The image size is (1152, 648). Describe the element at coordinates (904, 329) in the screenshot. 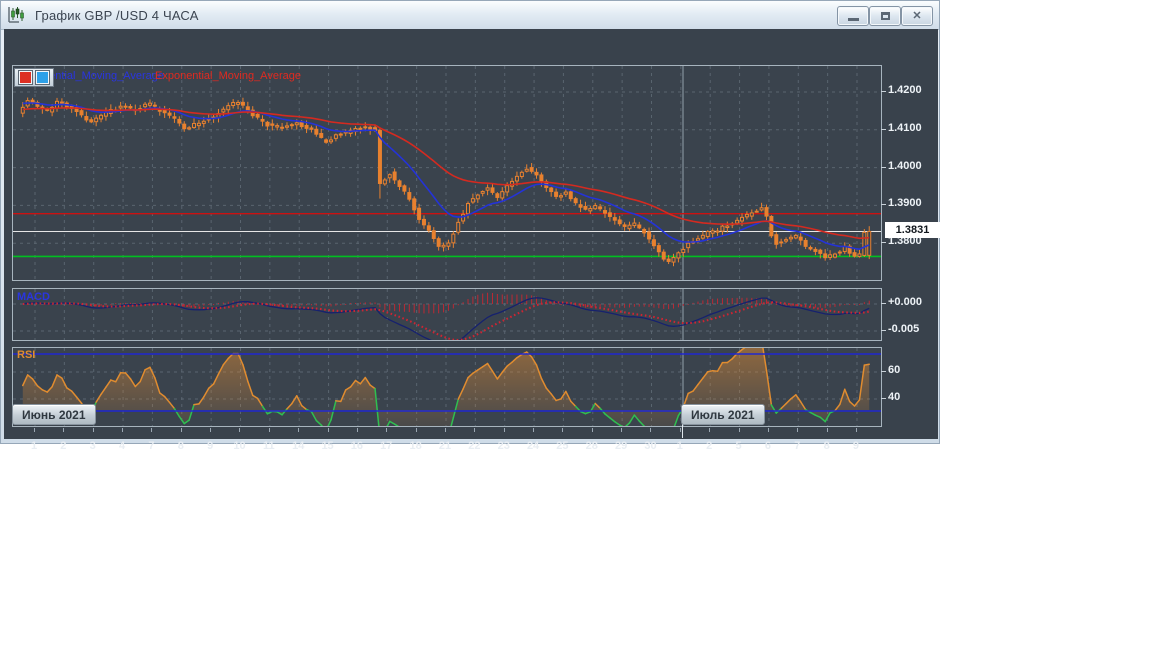

I see `macd-axis-label: -0.005` at that location.